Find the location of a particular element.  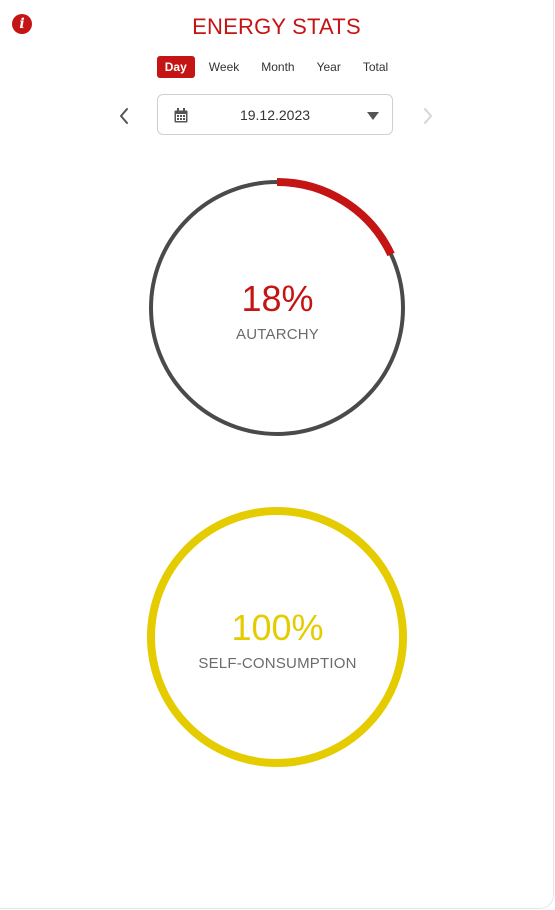

chevron-left-icon is located at coordinates (124, 116).